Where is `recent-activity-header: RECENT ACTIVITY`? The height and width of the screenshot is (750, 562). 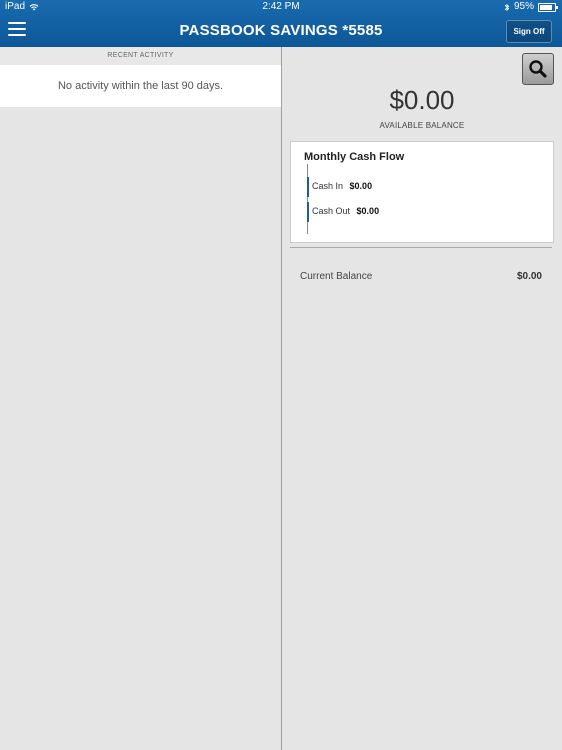
recent-activity-header: RECENT ACTIVITY is located at coordinates (140, 56).